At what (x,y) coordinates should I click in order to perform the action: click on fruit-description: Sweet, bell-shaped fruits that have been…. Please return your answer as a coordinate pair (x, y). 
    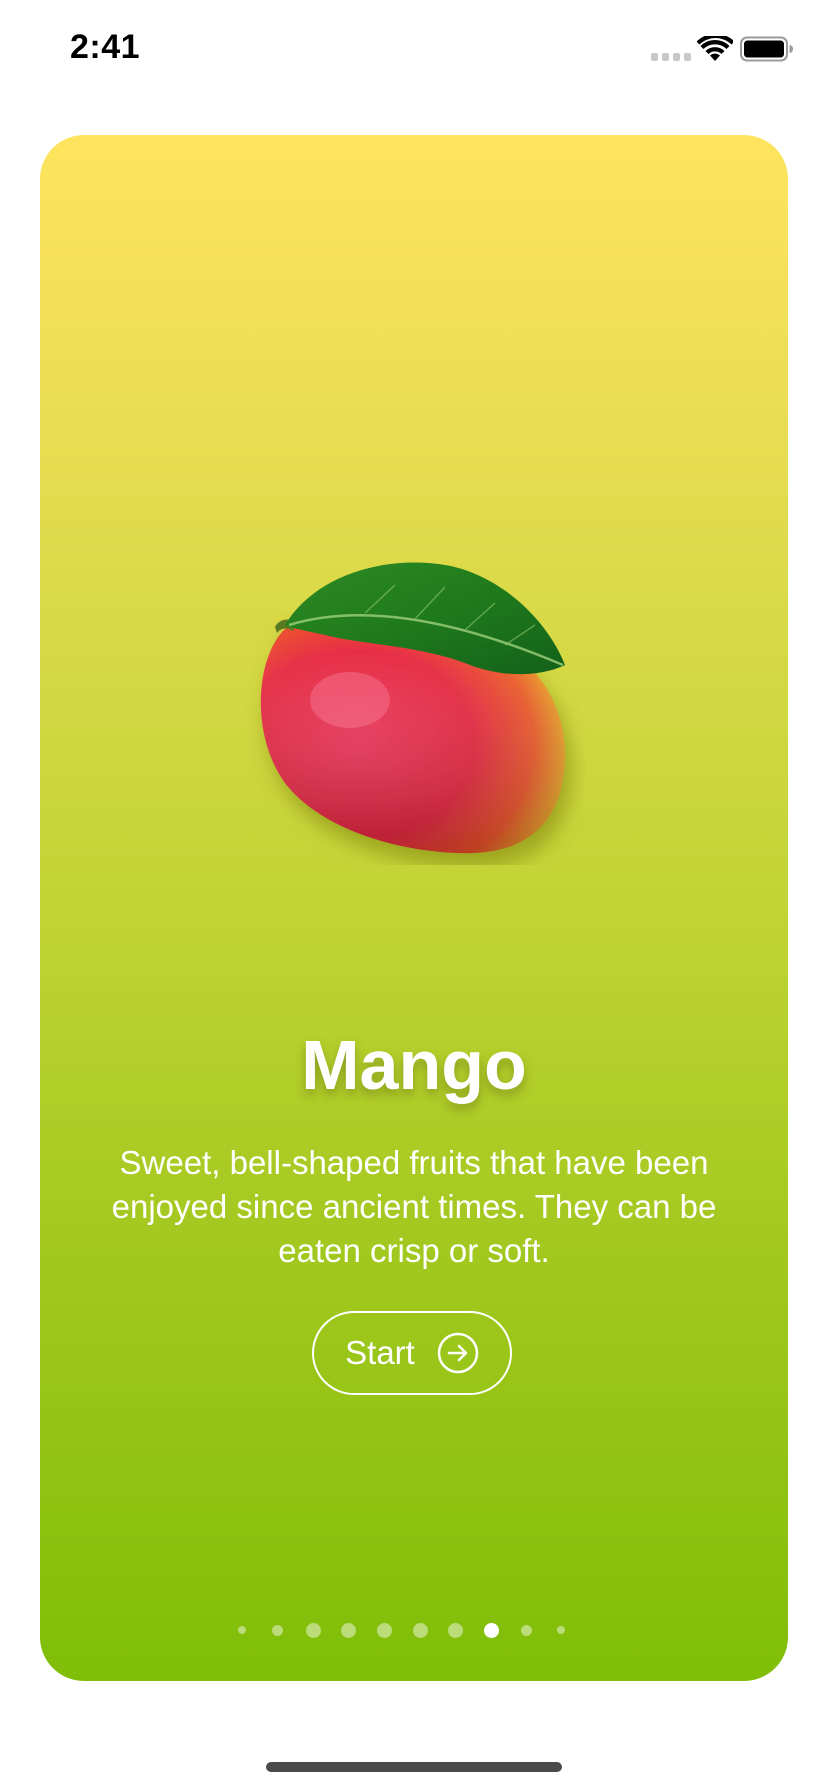
    Looking at the image, I should click on (414, 1206).